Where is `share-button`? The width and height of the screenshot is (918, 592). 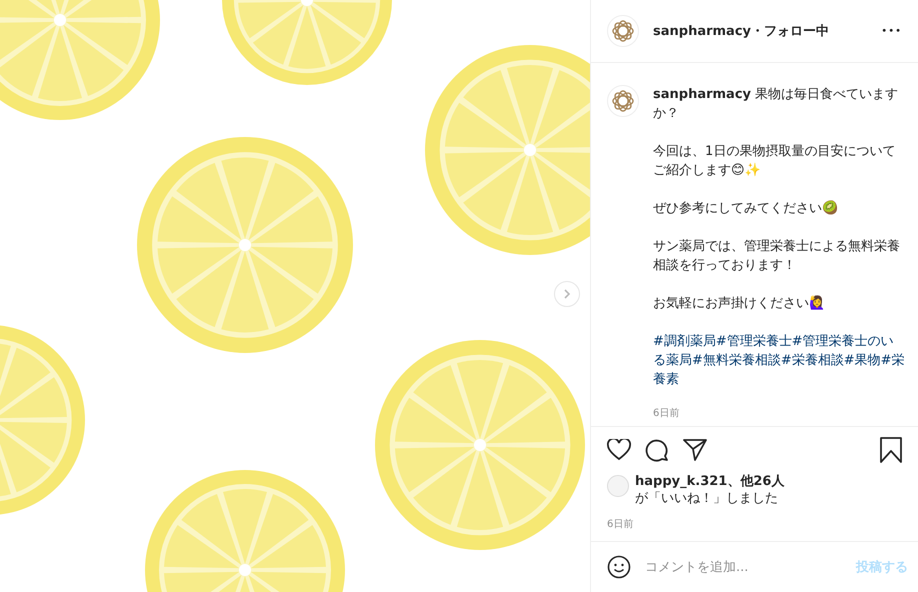 share-button is located at coordinates (695, 450).